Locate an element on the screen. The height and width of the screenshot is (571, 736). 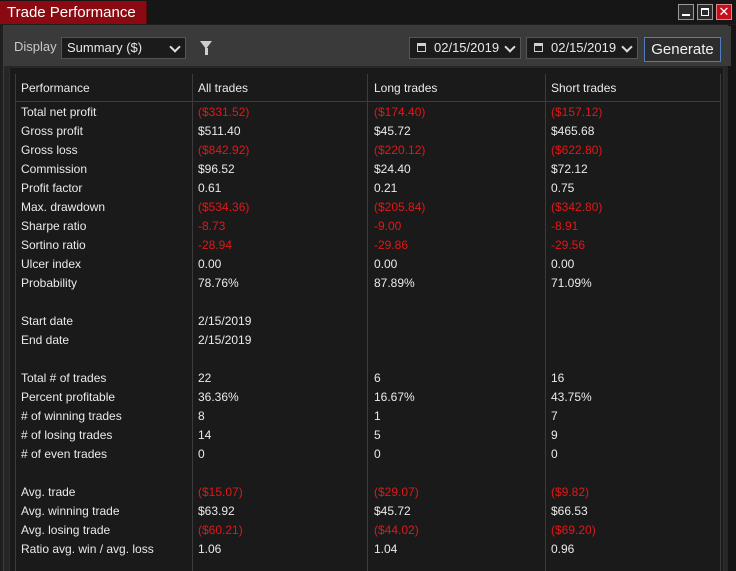
all-trades-value: 36.36% is located at coordinates (218, 397).